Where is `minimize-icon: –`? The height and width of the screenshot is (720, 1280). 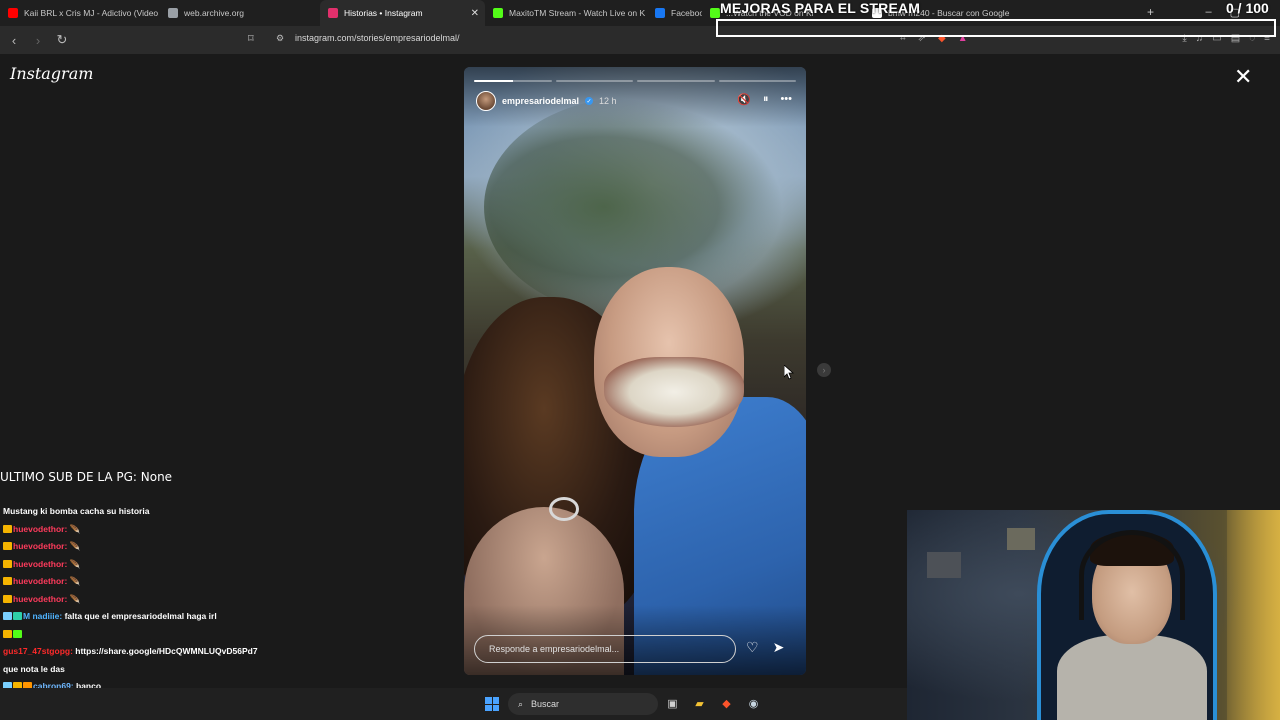 minimize-icon: – is located at coordinates (1208, 12).